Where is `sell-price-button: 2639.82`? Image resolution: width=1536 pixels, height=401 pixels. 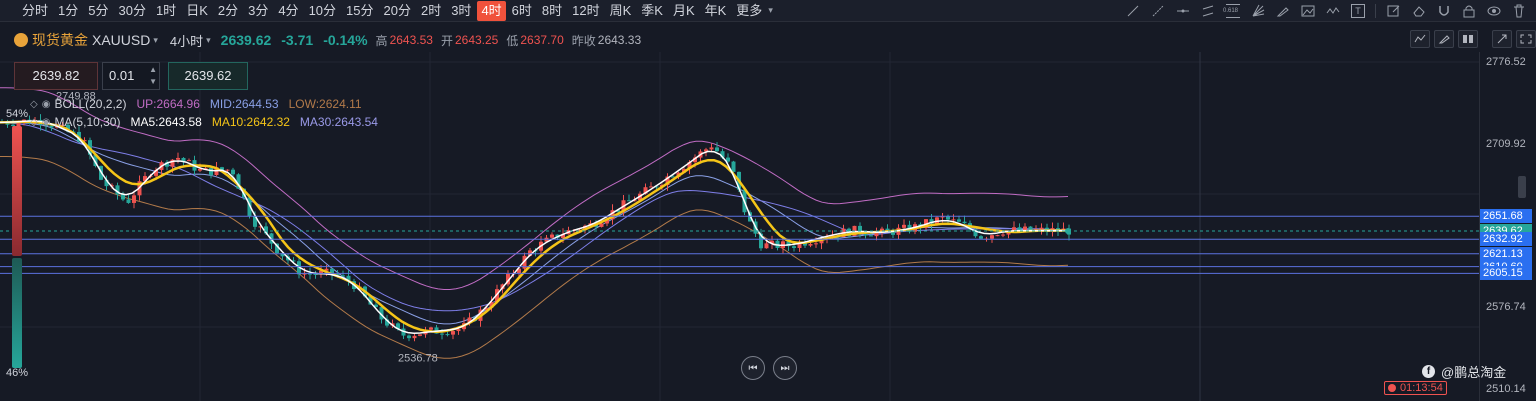 sell-price-button: 2639.82 is located at coordinates (56, 76).